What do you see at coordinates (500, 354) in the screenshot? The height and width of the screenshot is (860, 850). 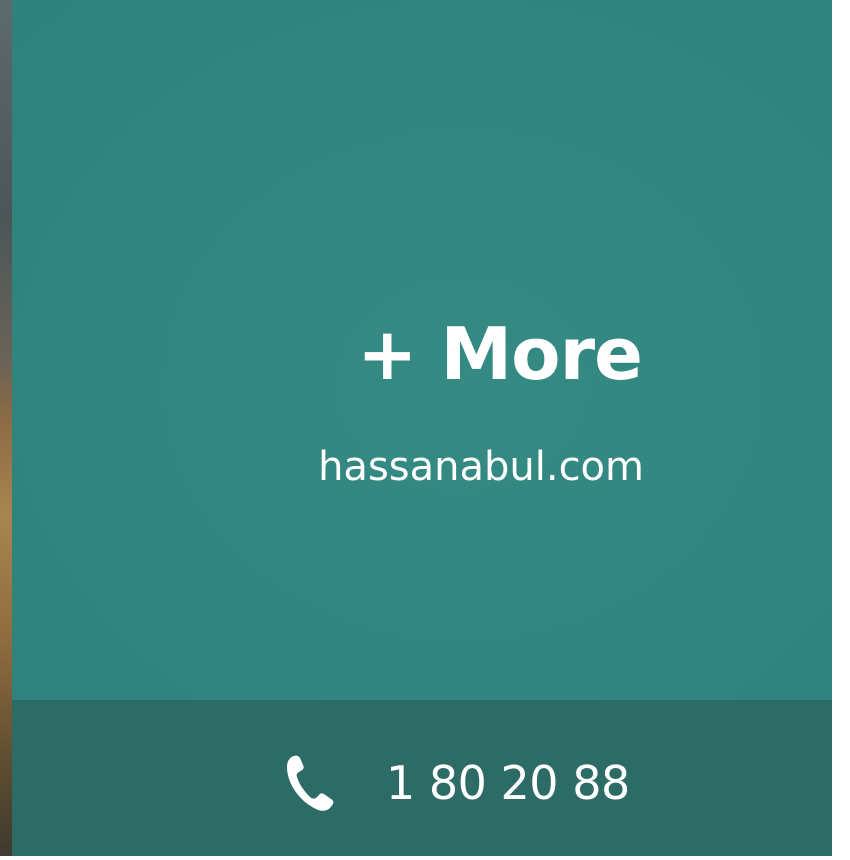 I see `more-heading: + More` at bounding box center [500, 354].